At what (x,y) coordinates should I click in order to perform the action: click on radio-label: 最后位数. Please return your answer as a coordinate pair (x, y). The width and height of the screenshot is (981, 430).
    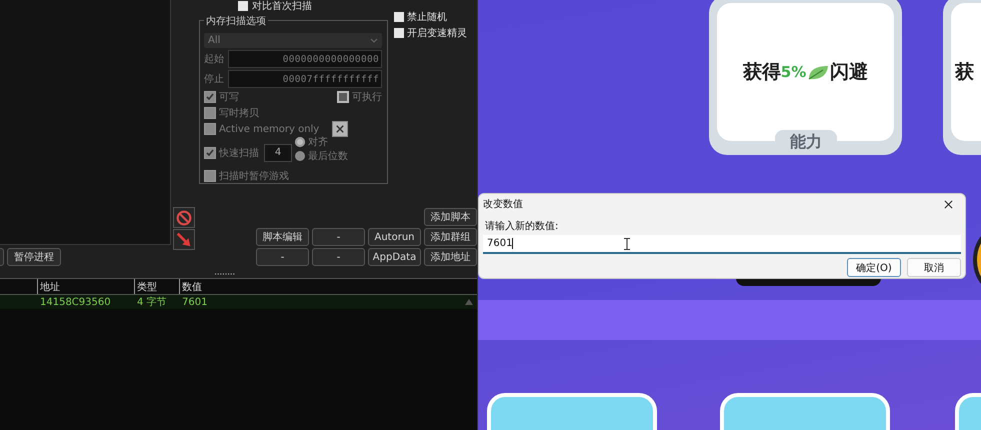
    Looking at the image, I should click on (328, 156).